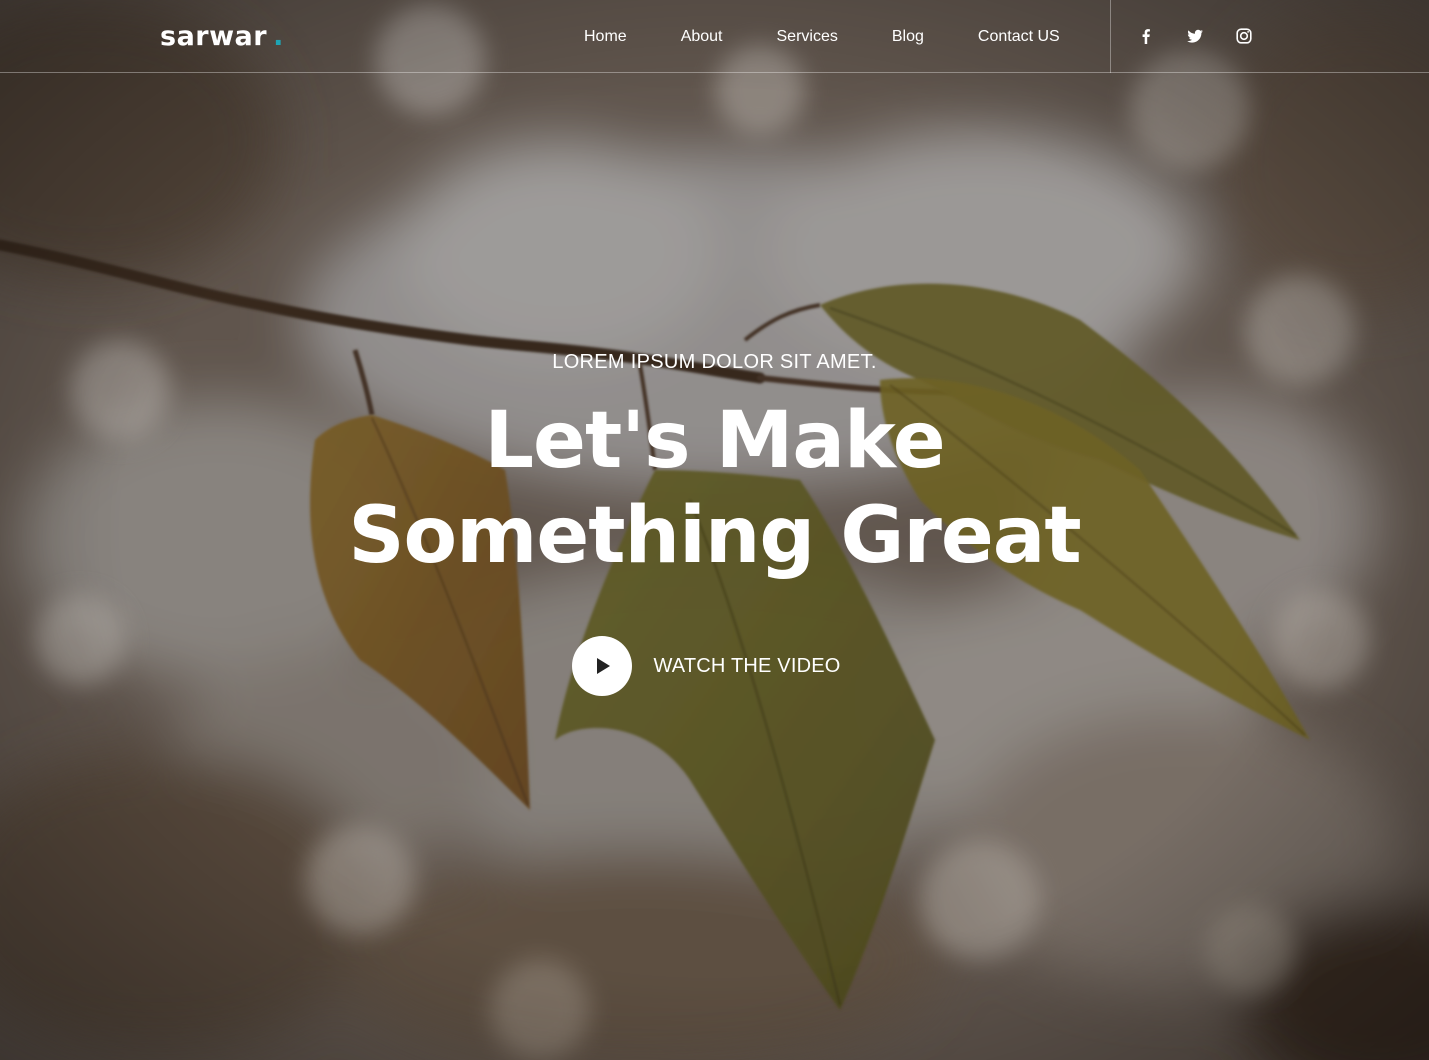 The image size is (1429, 1060). What do you see at coordinates (908, 37) in the screenshot?
I see `nav-link-blog: Blog` at bounding box center [908, 37].